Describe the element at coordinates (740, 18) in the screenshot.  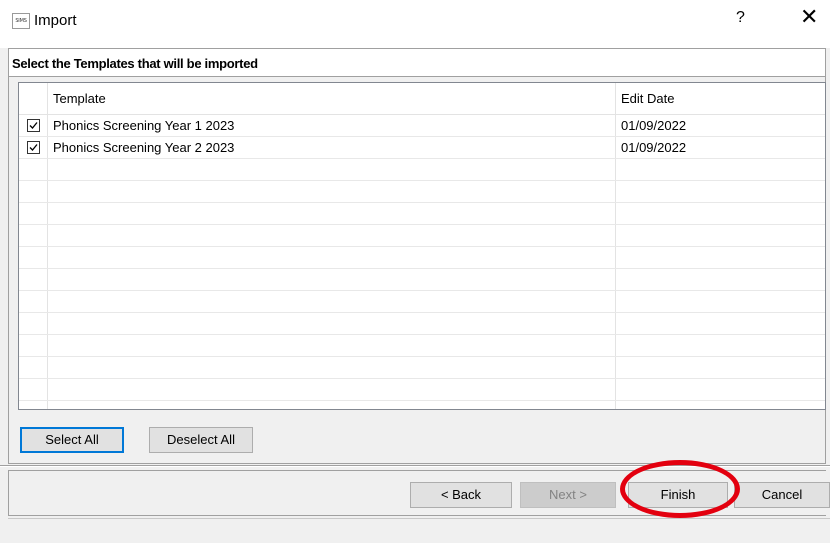
I see `help-button: ?` at that location.